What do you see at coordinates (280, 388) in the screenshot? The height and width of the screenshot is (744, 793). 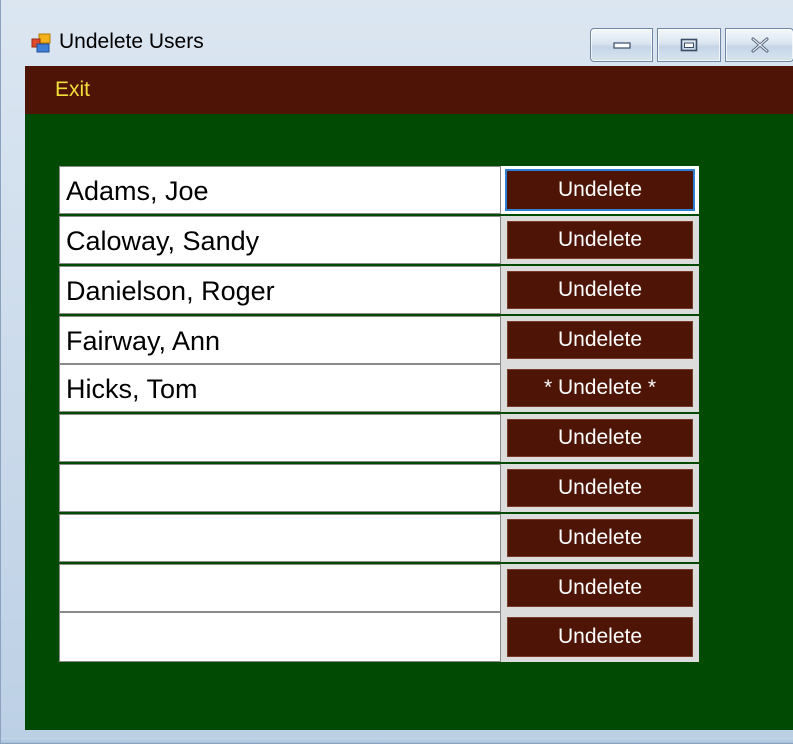 I see `user-name-field: Hicks, Tom` at bounding box center [280, 388].